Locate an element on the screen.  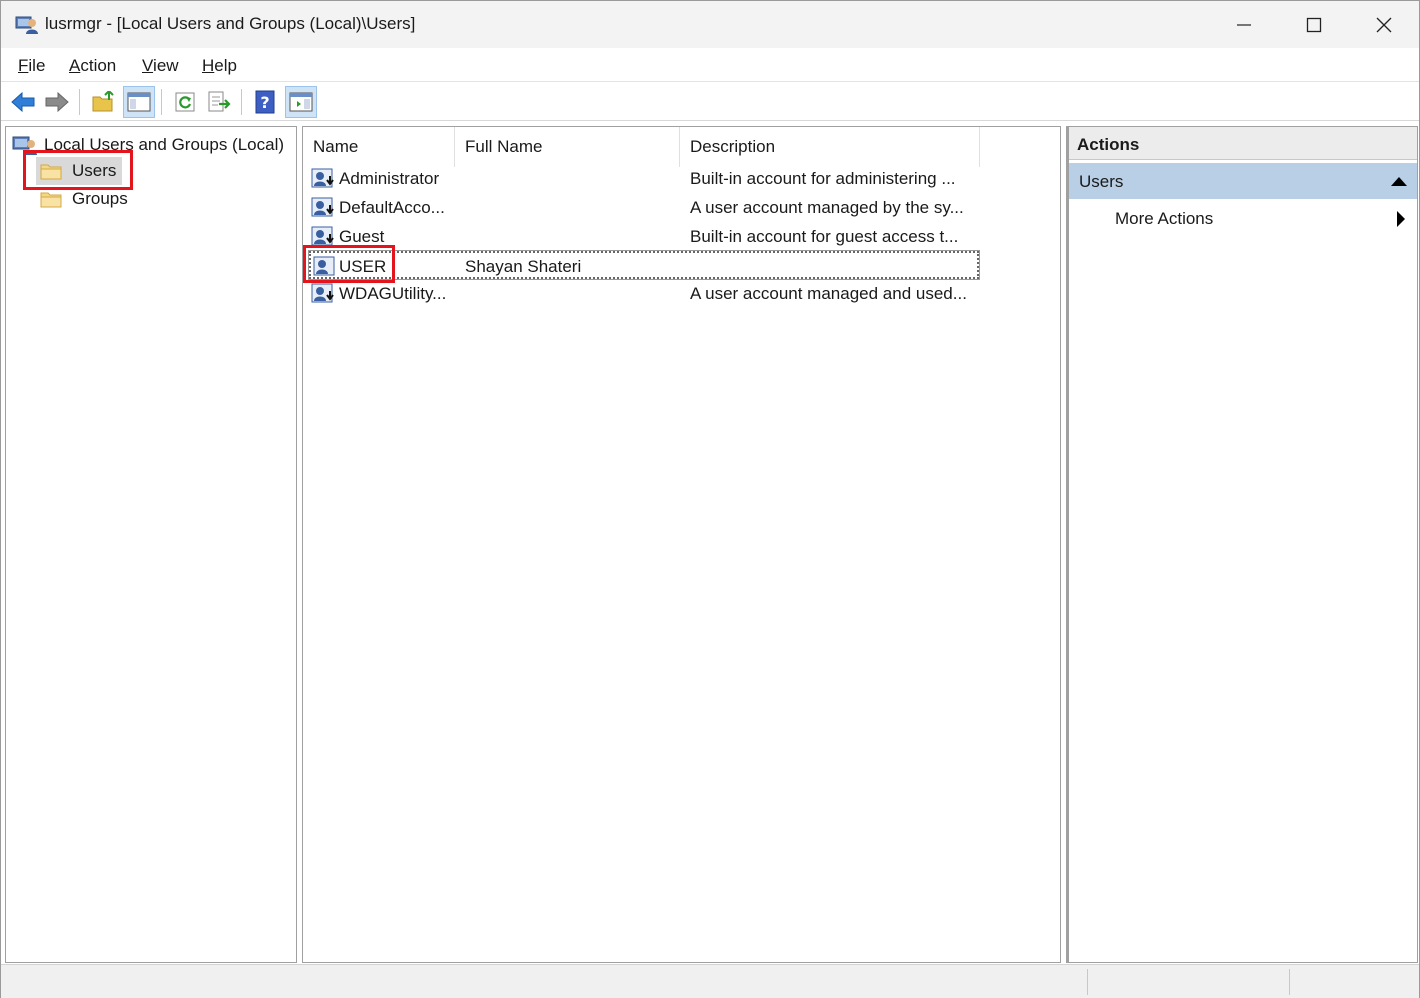
more-actions-item: More Actions is located at coordinates (1164, 219).